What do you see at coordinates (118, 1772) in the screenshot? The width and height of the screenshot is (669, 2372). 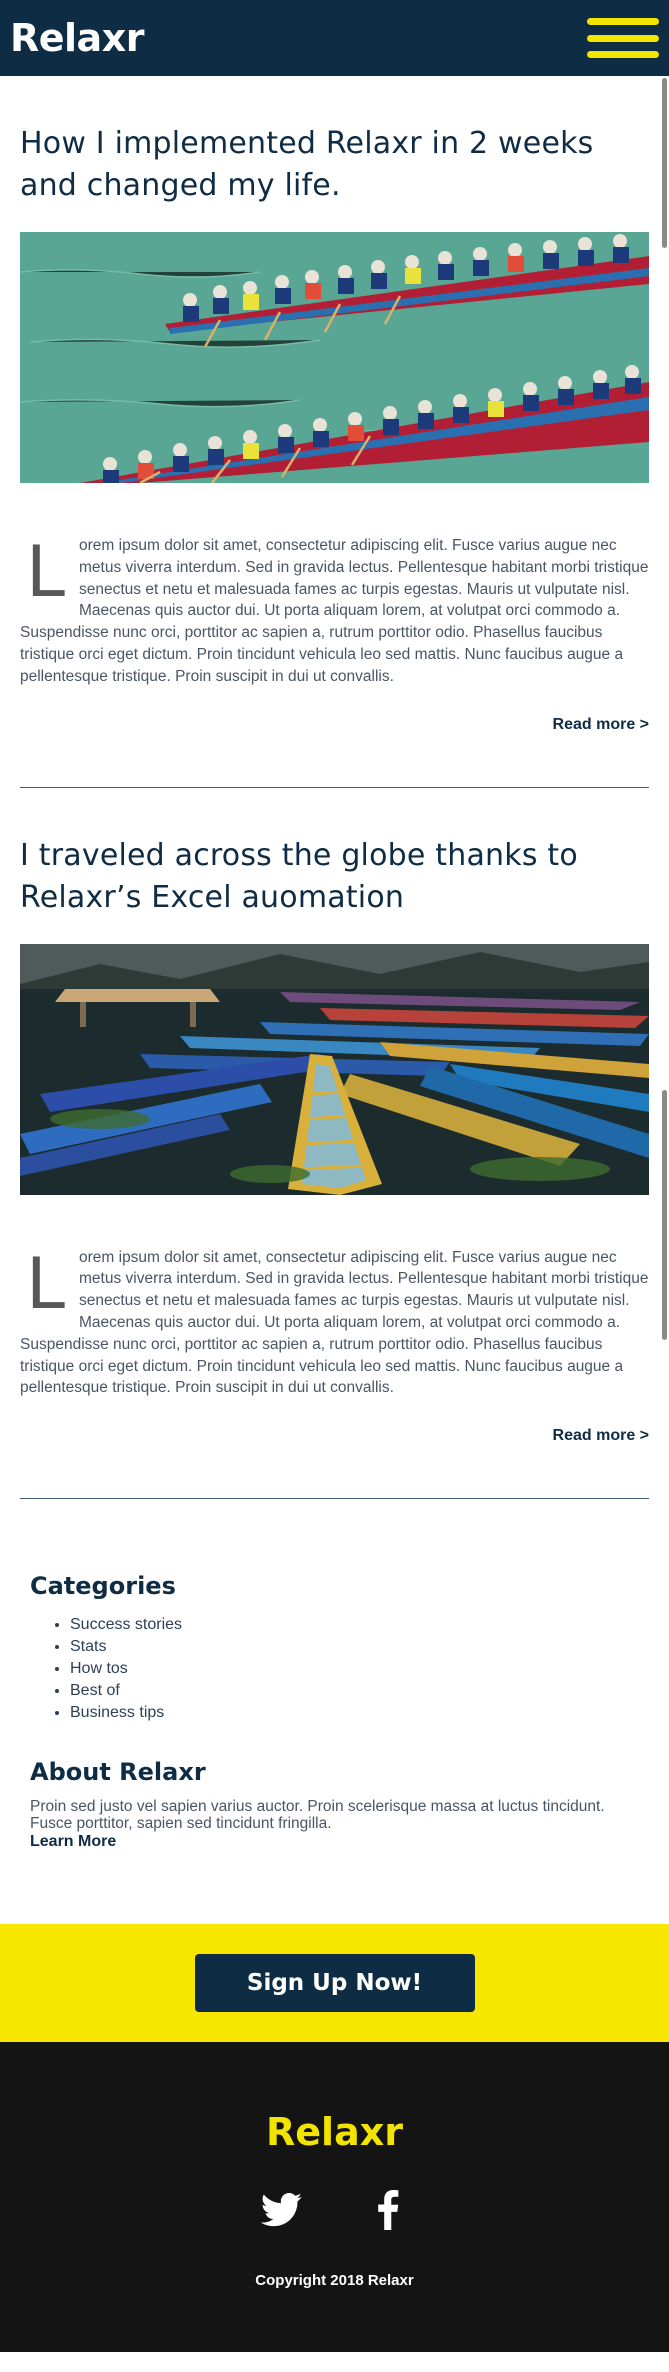 I see `about-title: About Relaxr` at bounding box center [118, 1772].